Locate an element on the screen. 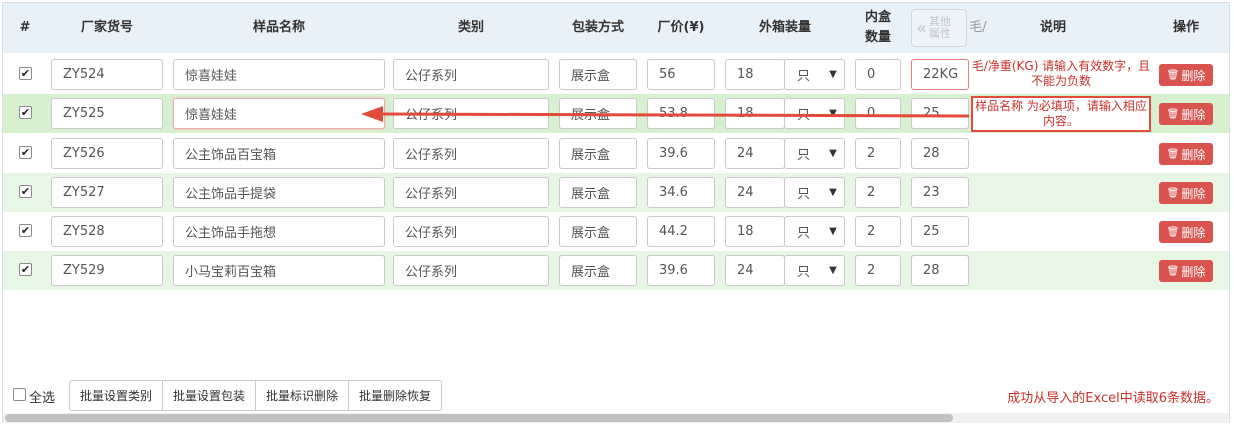  header-inner-qty: 内盒数量 is located at coordinates (877, 27).